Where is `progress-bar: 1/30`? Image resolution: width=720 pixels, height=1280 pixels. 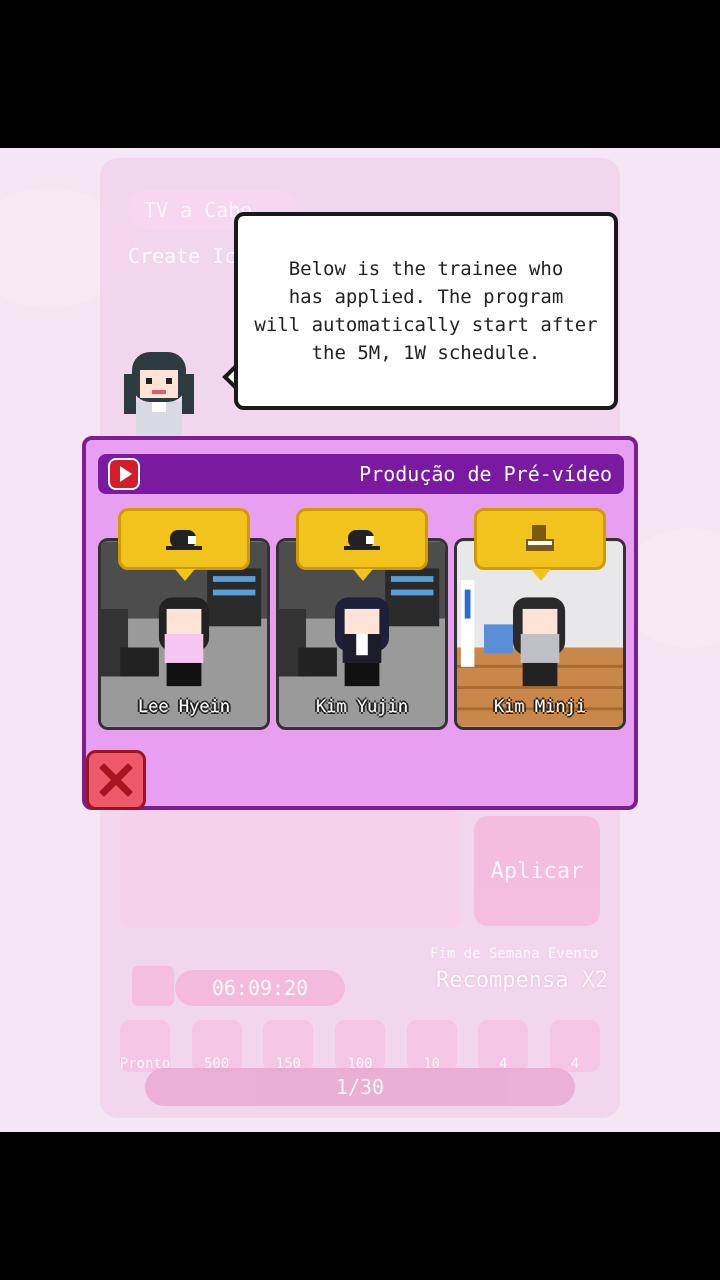 progress-bar: 1/30 is located at coordinates (360, 1087).